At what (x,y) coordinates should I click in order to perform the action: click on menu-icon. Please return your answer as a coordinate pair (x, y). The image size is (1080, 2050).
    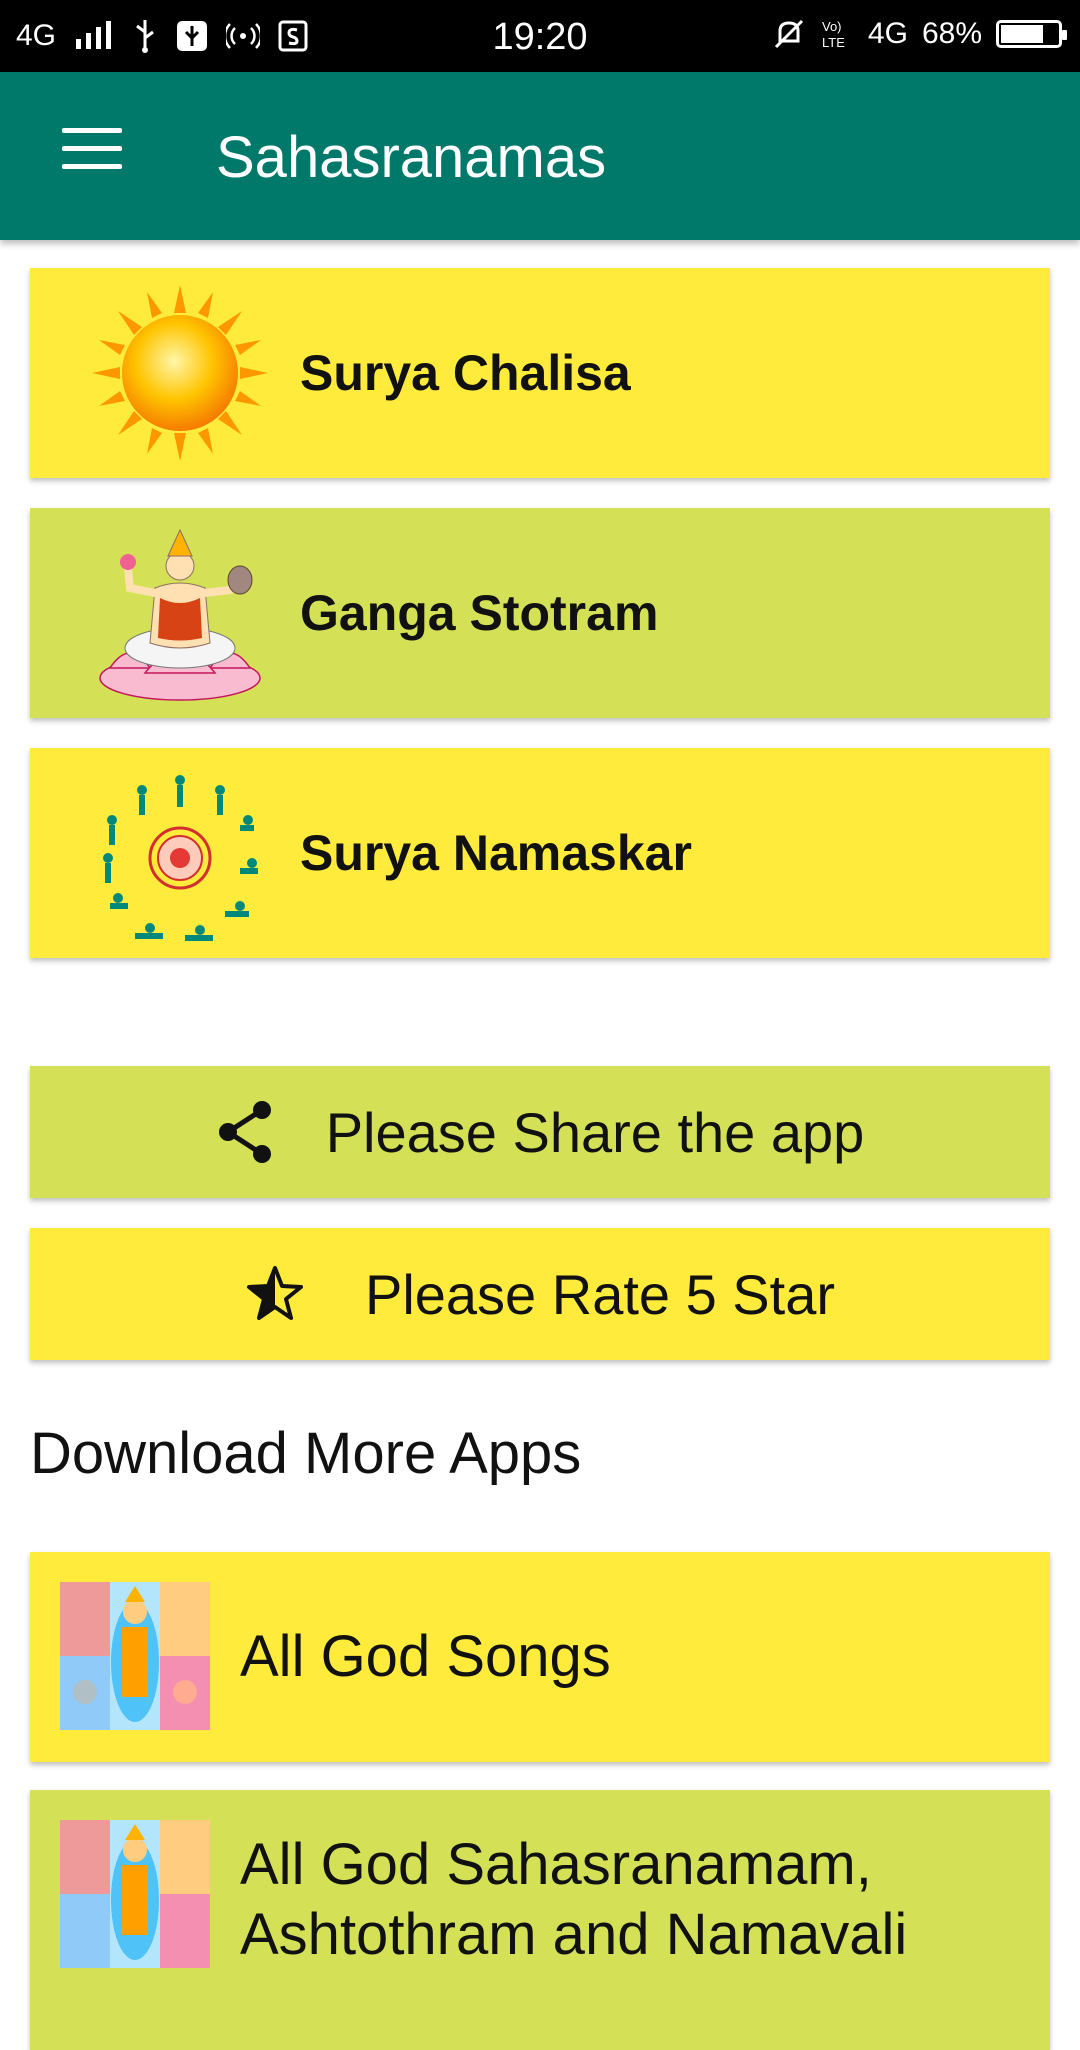
    Looking at the image, I should click on (92, 153).